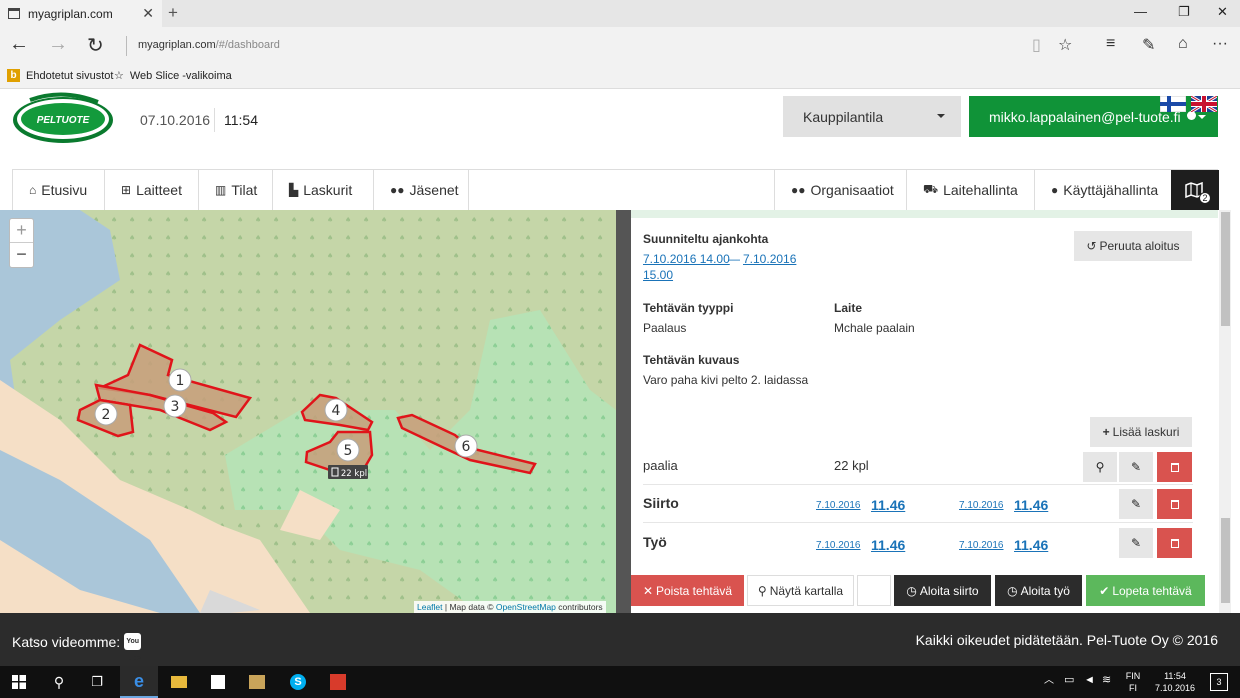 The image size is (1240, 698). What do you see at coordinates (179, 682) in the screenshot?
I see `explorer-taskbar-button` at bounding box center [179, 682].